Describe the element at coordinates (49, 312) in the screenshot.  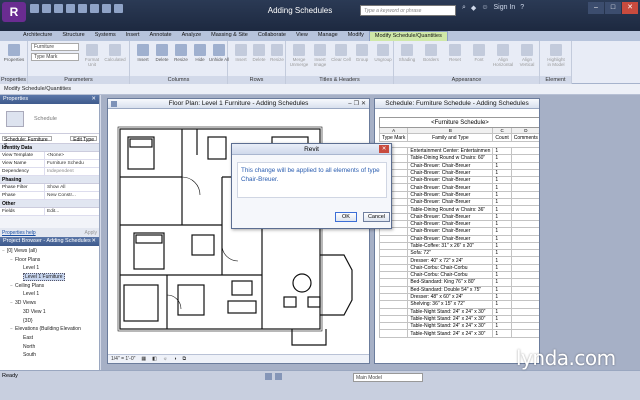
I see `browser-node: 3D View 1` at that location.